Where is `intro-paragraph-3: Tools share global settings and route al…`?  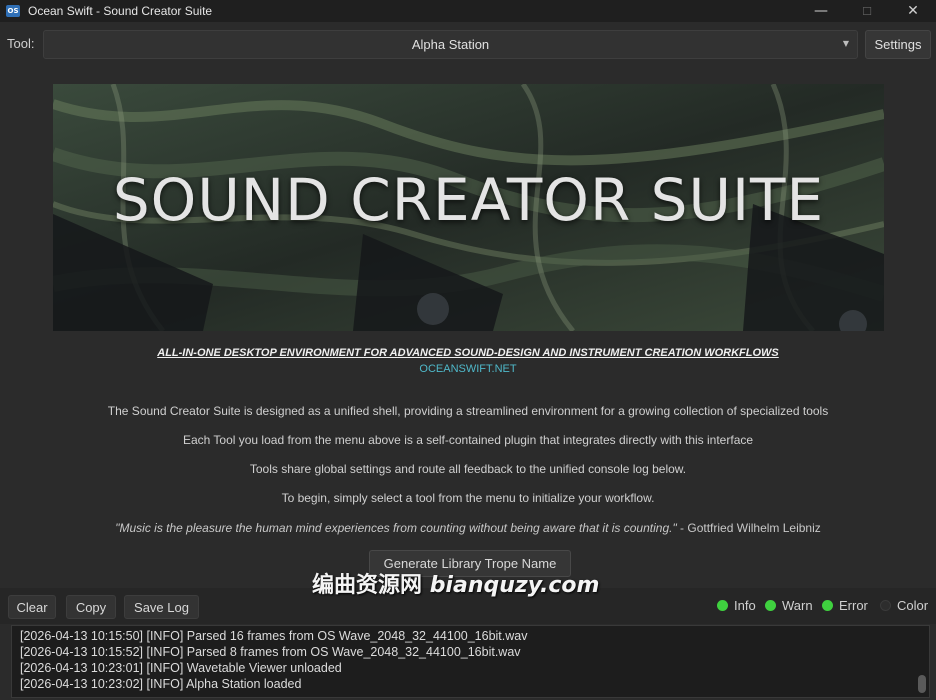 intro-paragraph-3: Tools share global settings and route al… is located at coordinates (468, 469).